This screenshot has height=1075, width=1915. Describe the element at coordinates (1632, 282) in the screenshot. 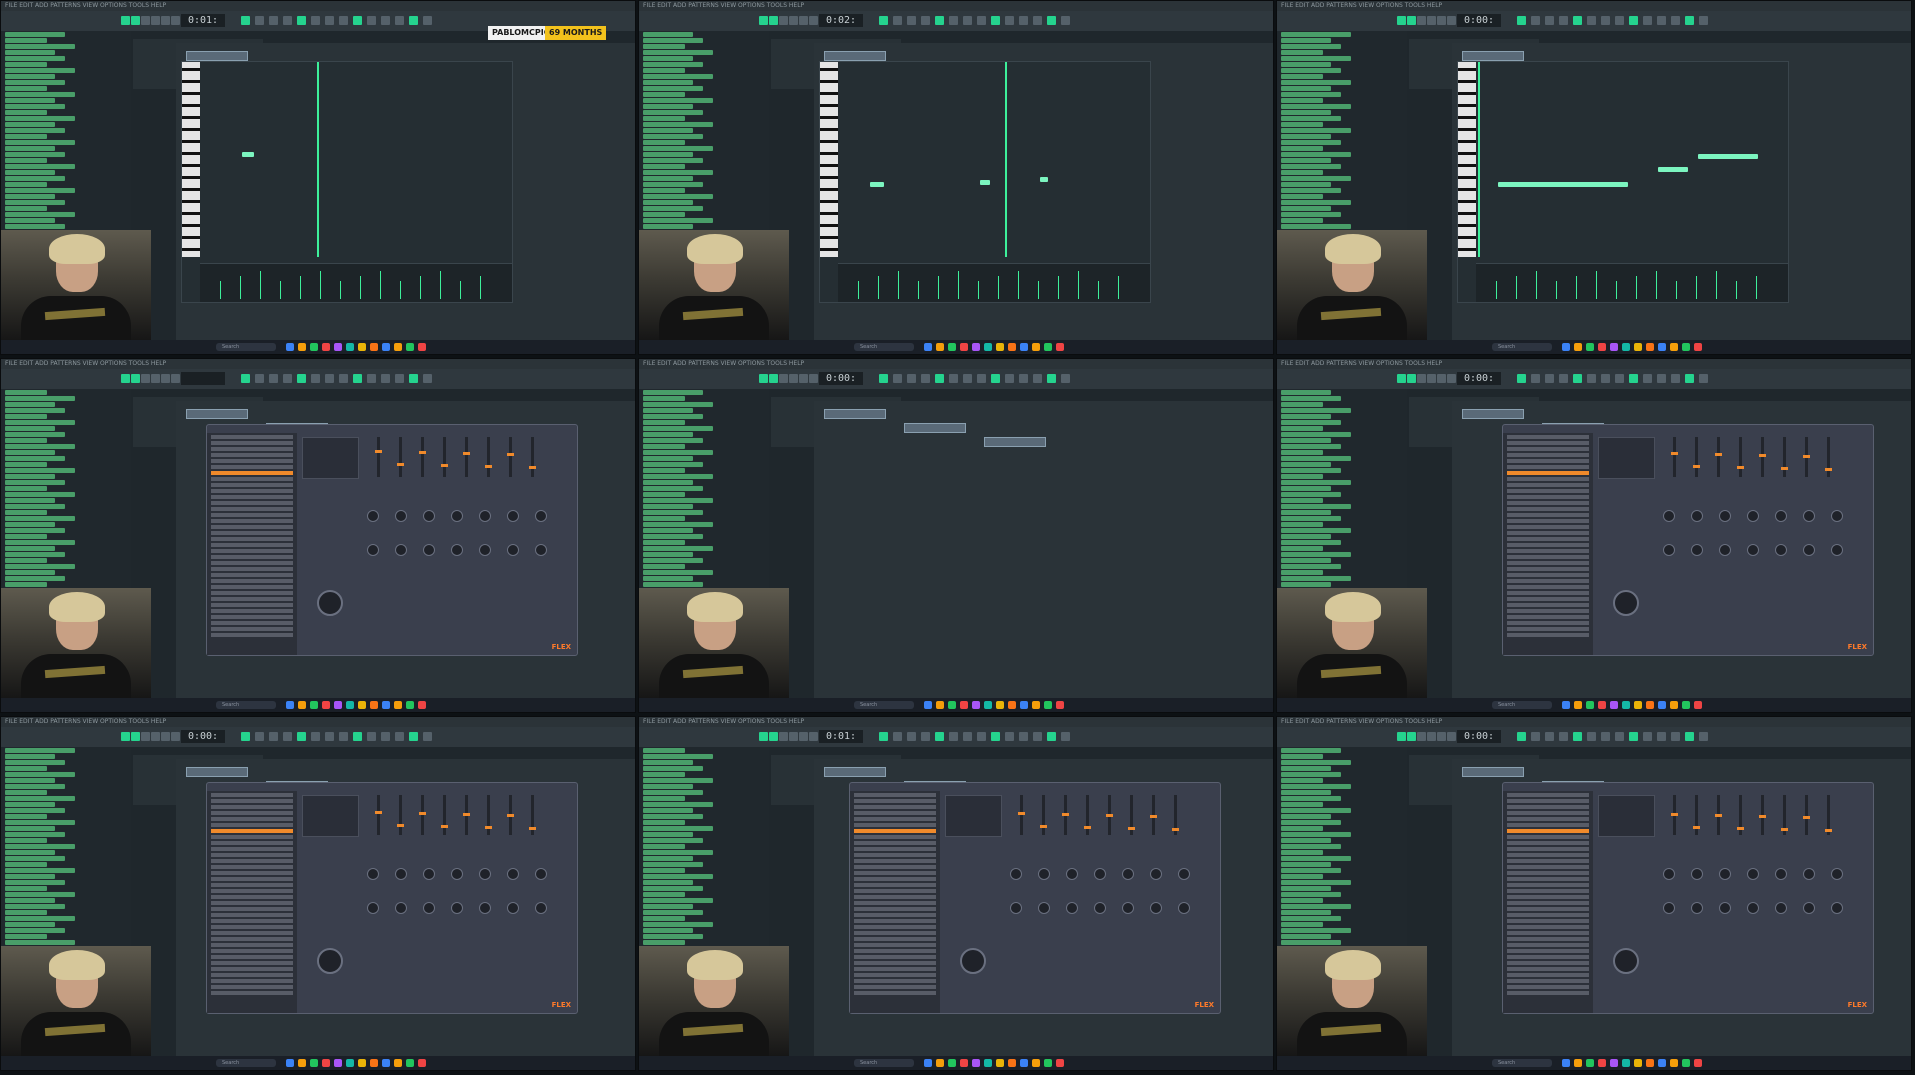

I see `velocity-lane` at that location.